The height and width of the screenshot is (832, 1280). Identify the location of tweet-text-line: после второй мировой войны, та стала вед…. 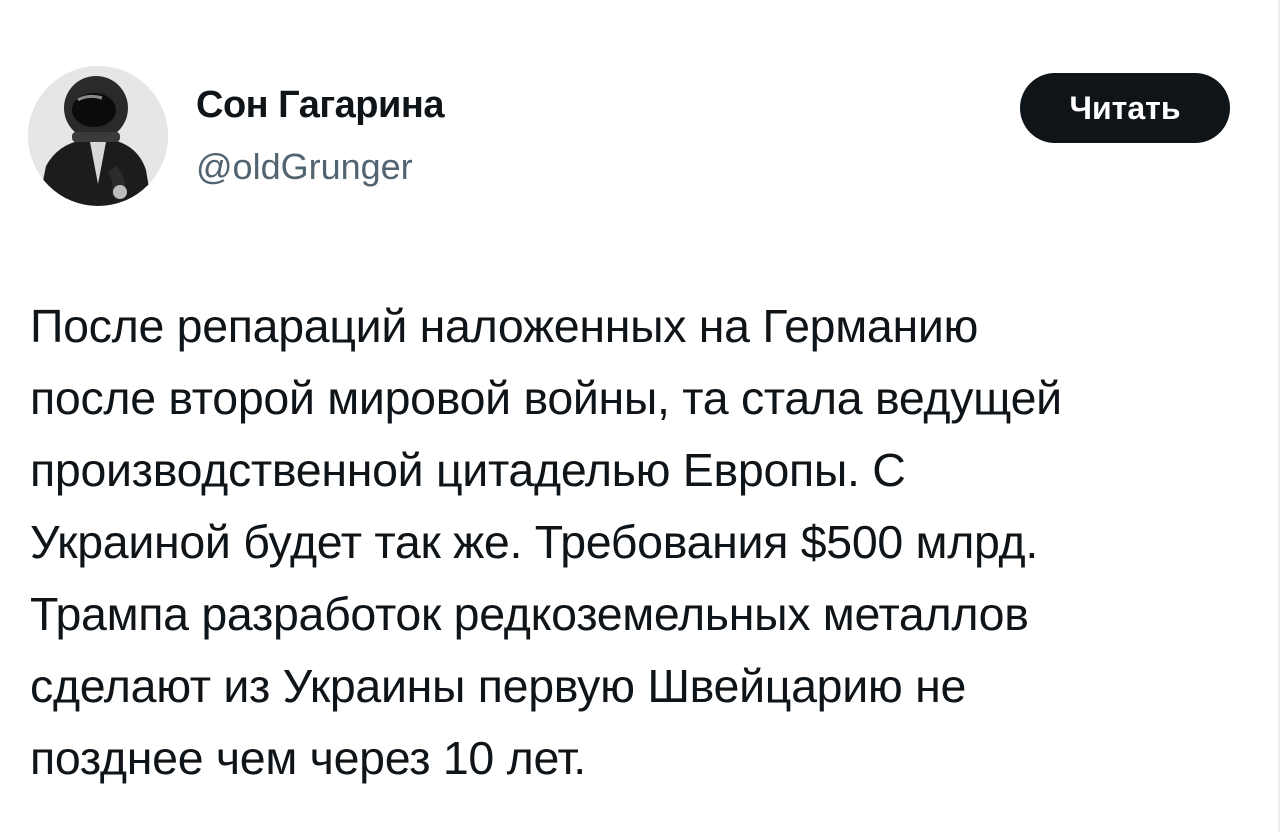
(546, 398).